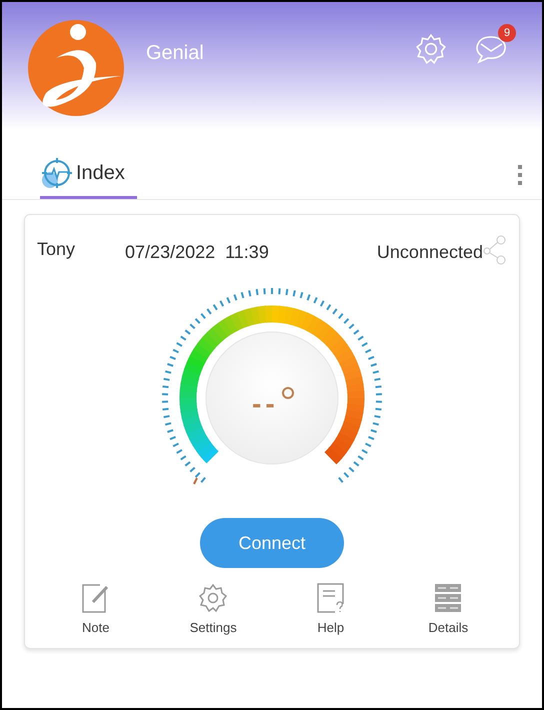  I want to click on message-button: 9, so click(495, 44).